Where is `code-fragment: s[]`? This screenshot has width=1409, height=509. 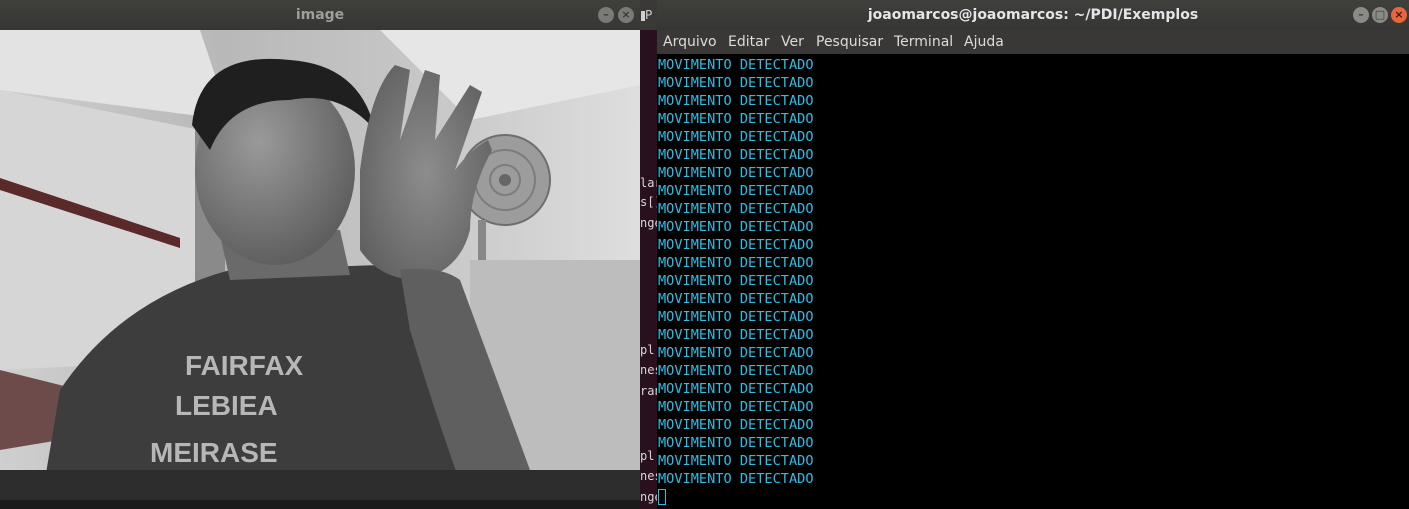
code-fragment: s[] is located at coordinates (648, 202).